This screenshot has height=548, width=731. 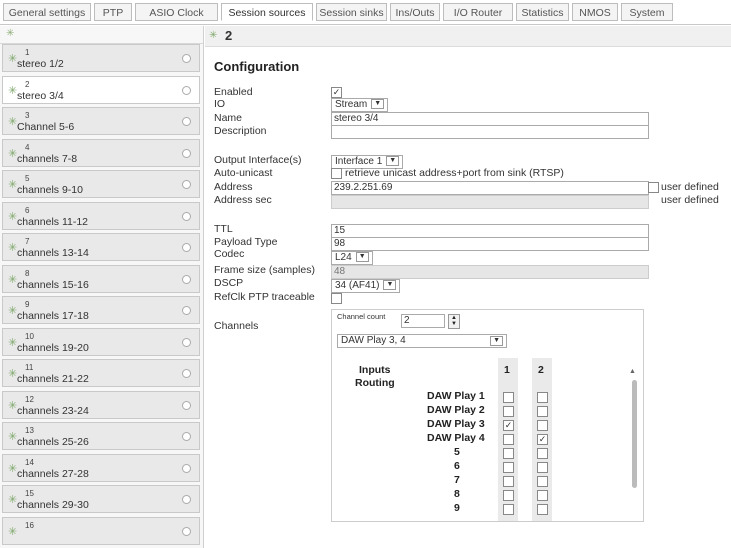 What do you see at coordinates (490, 202) in the screenshot?
I see `address-sec-input` at bounding box center [490, 202].